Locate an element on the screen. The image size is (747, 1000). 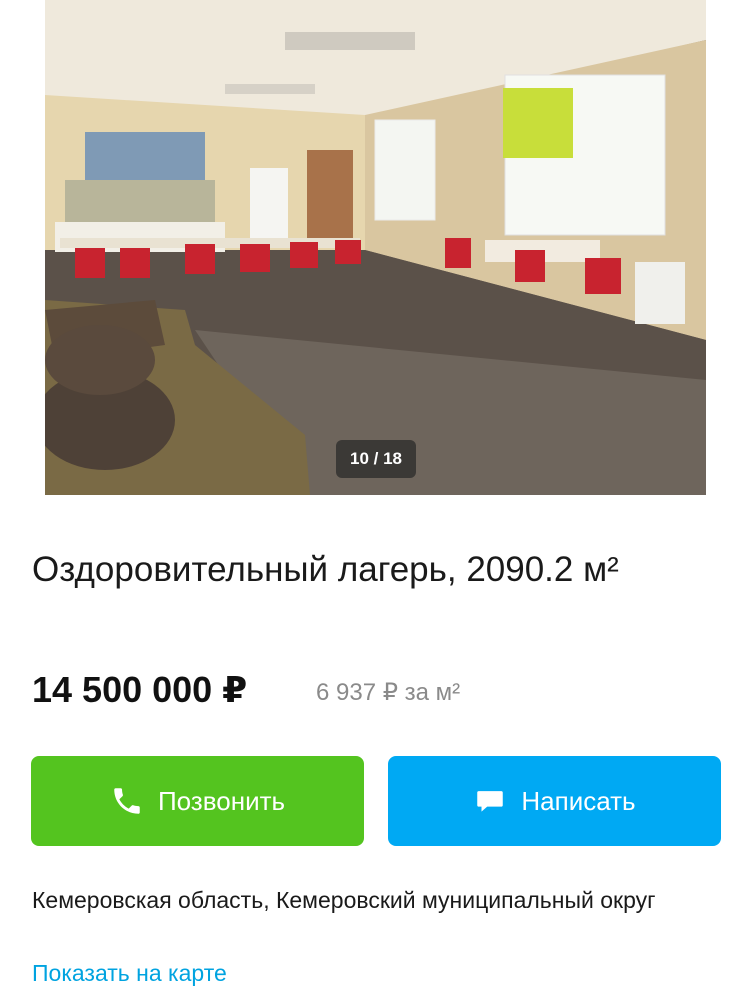
phone-icon is located at coordinates (127, 801).